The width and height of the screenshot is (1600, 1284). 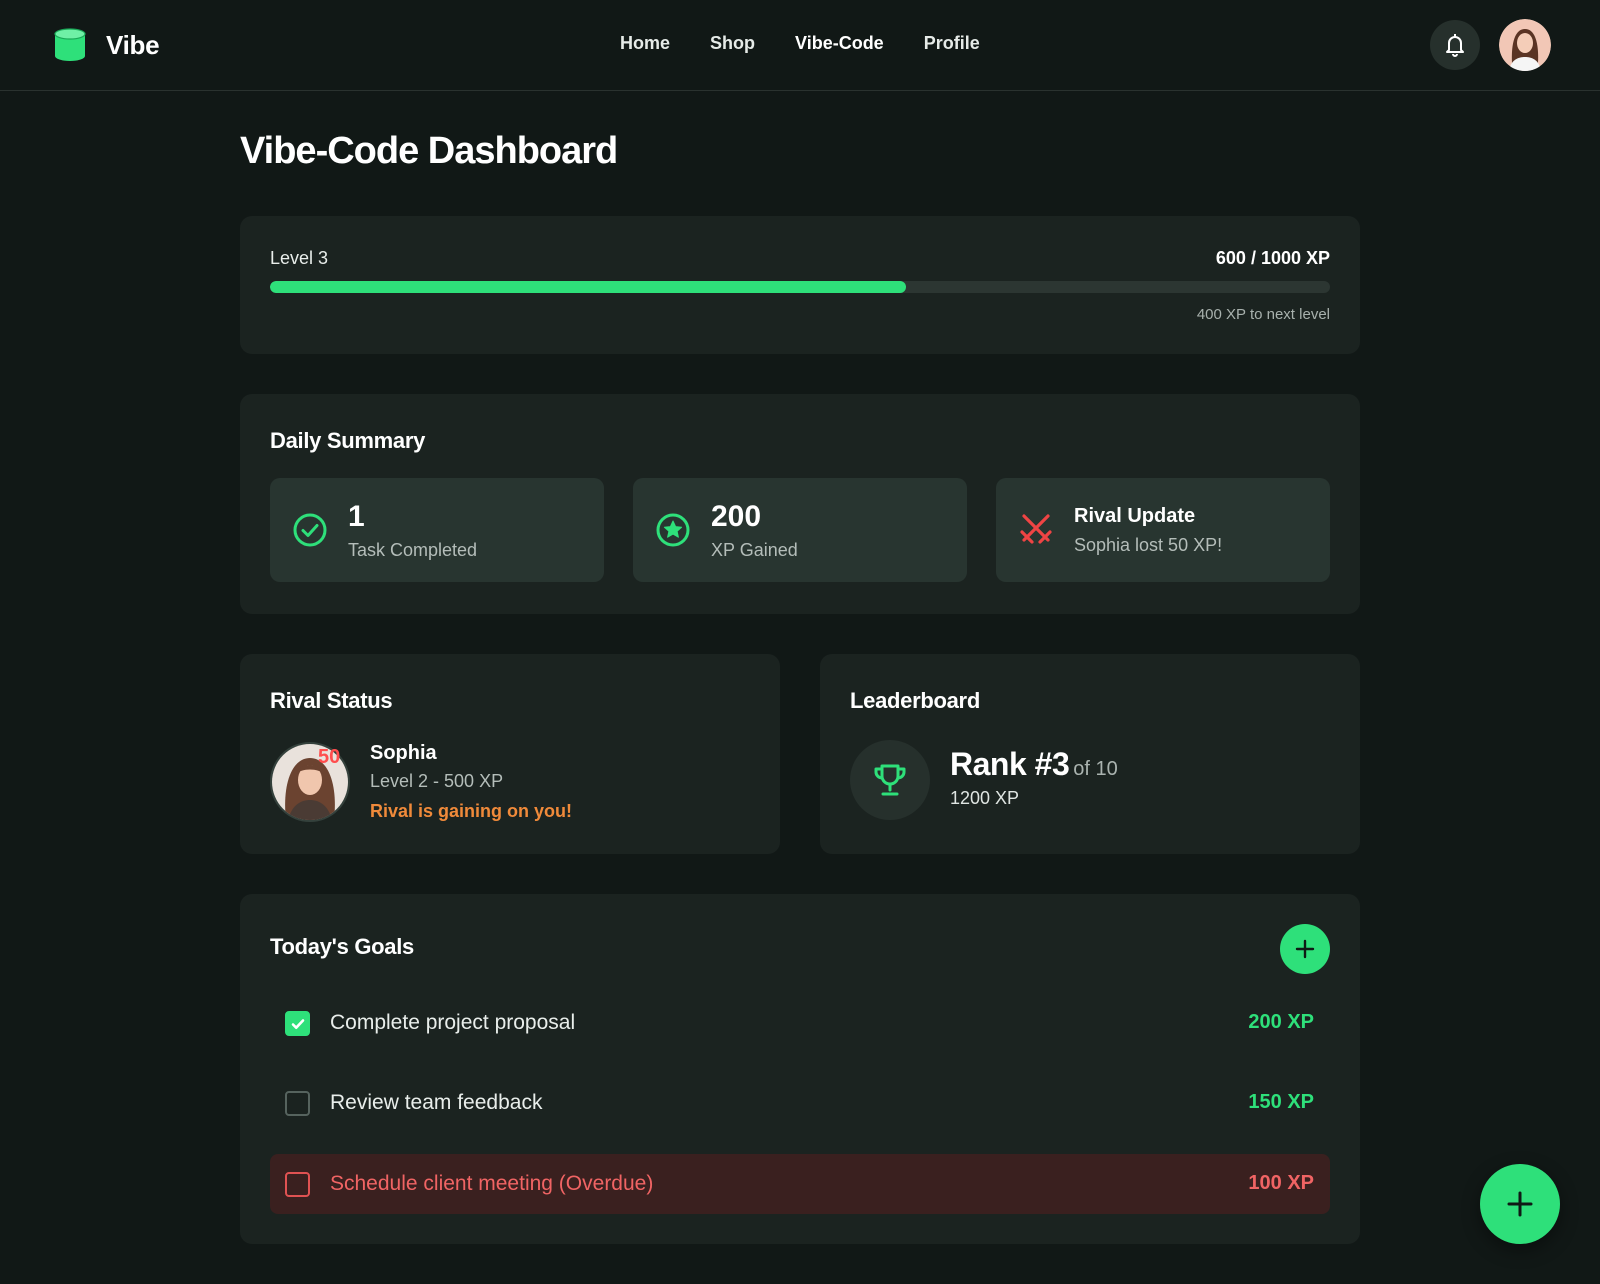 I want to click on goal-xp: 200 XP, so click(x=1281, y=1022).